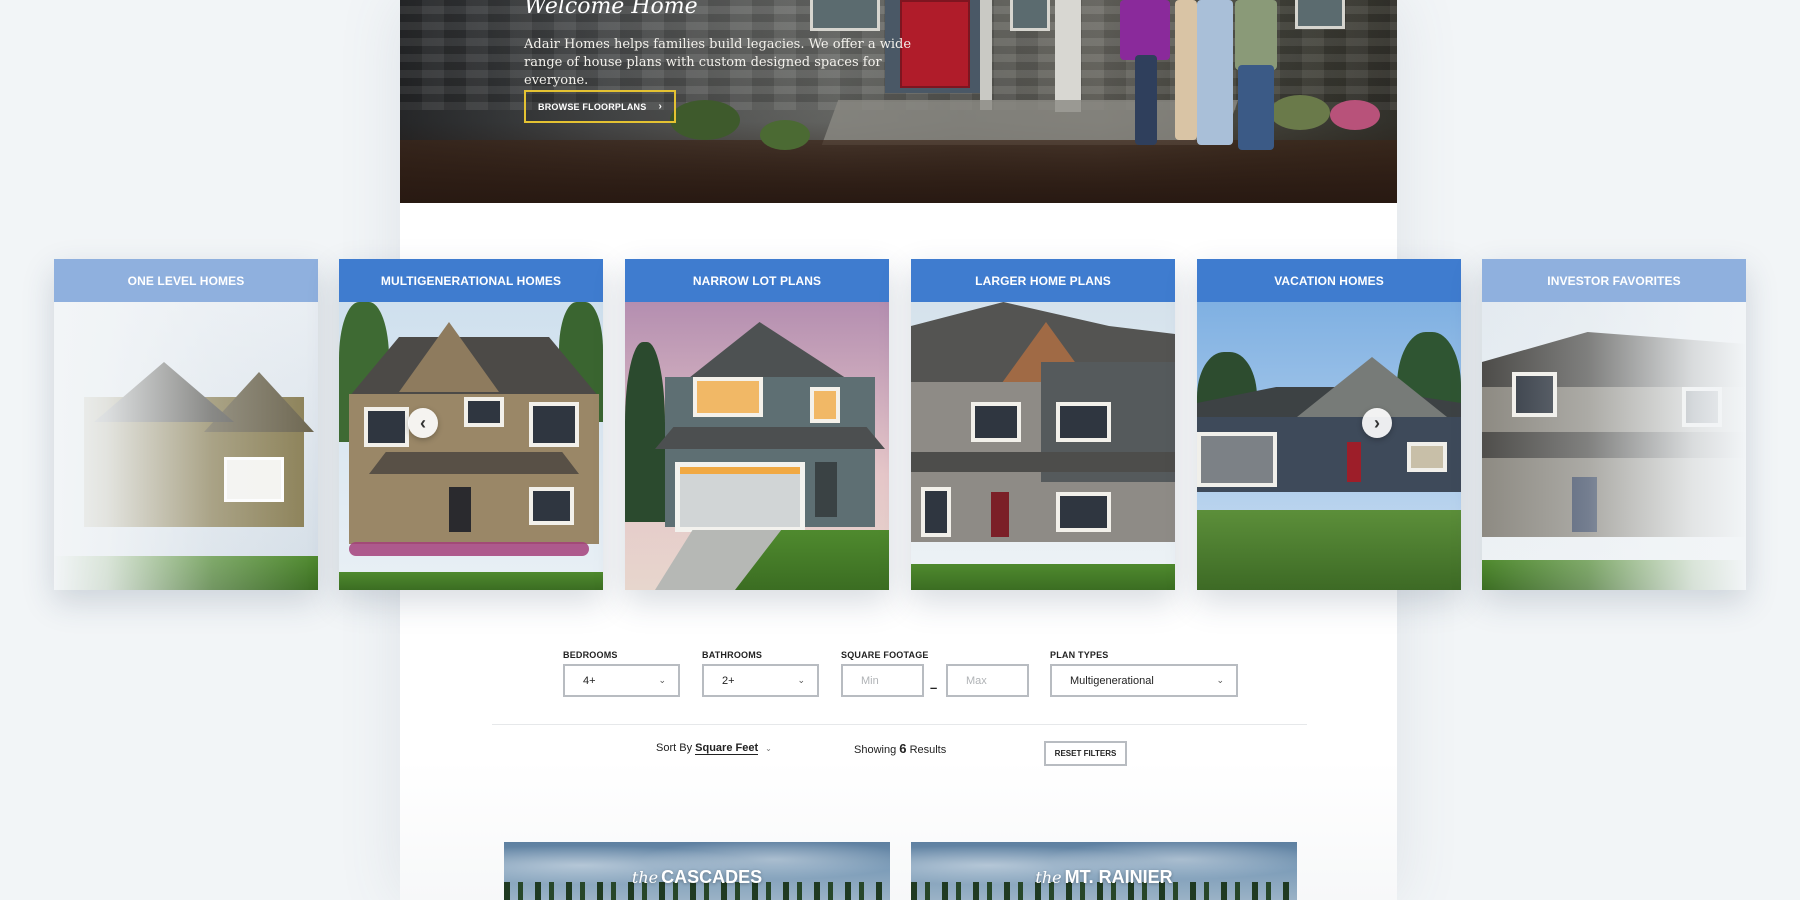 This screenshot has width=1800, height=900. Describe the element at coordinates (986, 55) in the screenshot. I see `porch-post` at that location.